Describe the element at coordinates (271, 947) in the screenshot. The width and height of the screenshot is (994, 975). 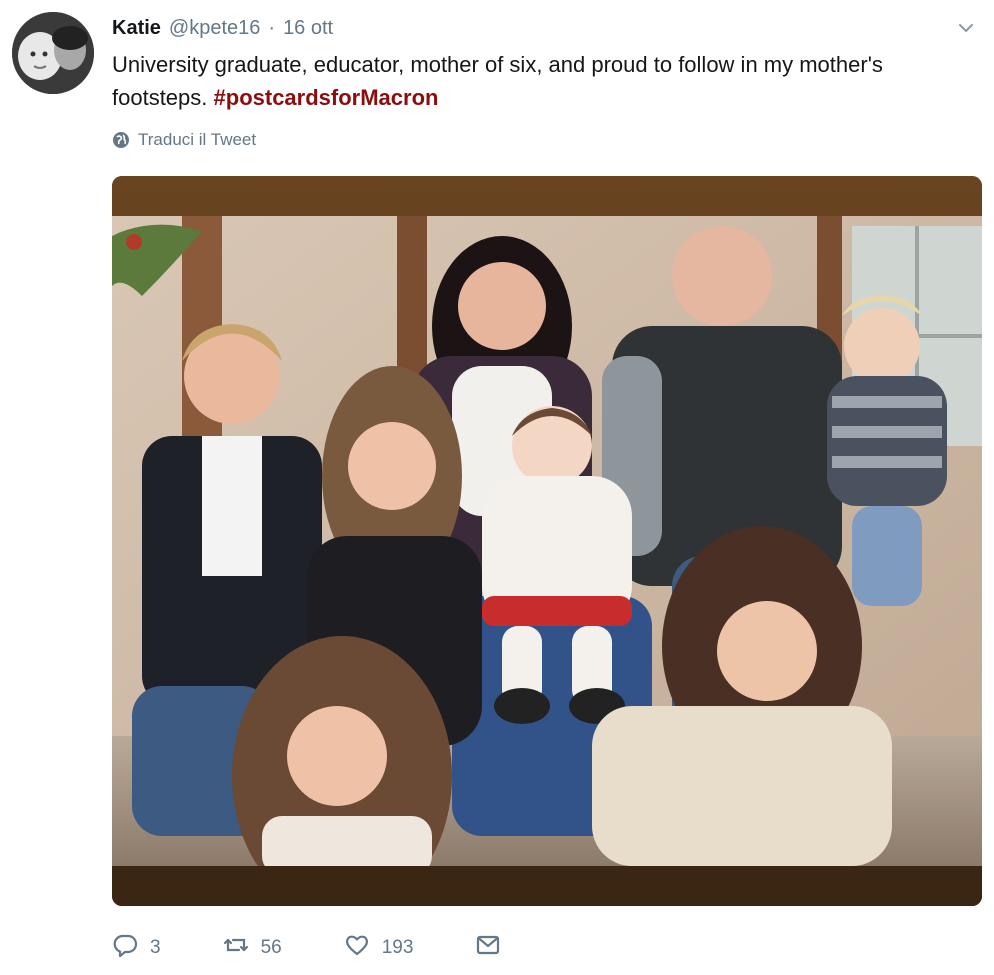
I see `retweet-count: 56` at that location.